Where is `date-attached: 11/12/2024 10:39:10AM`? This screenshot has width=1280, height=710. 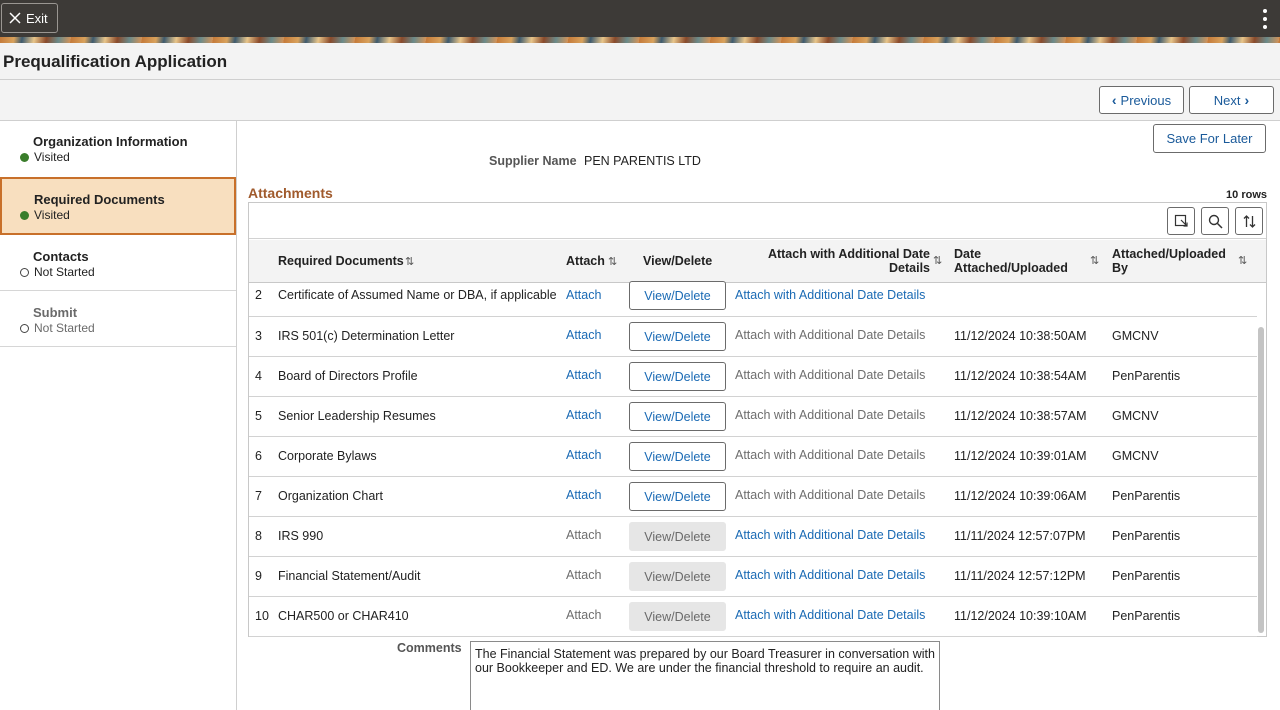
date-attached: 11/12/2024 10:39:10AM is located at coordinates (1020, 616).